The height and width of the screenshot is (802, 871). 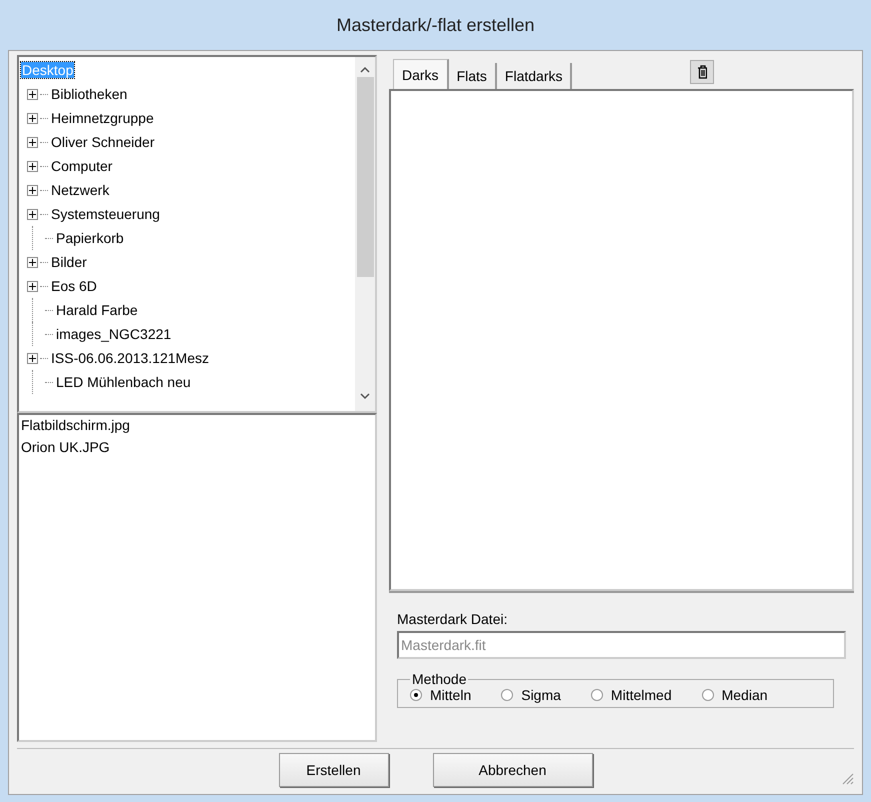 I want to click on tree-item: Systemsteuerung, so click(x=105, y=214).